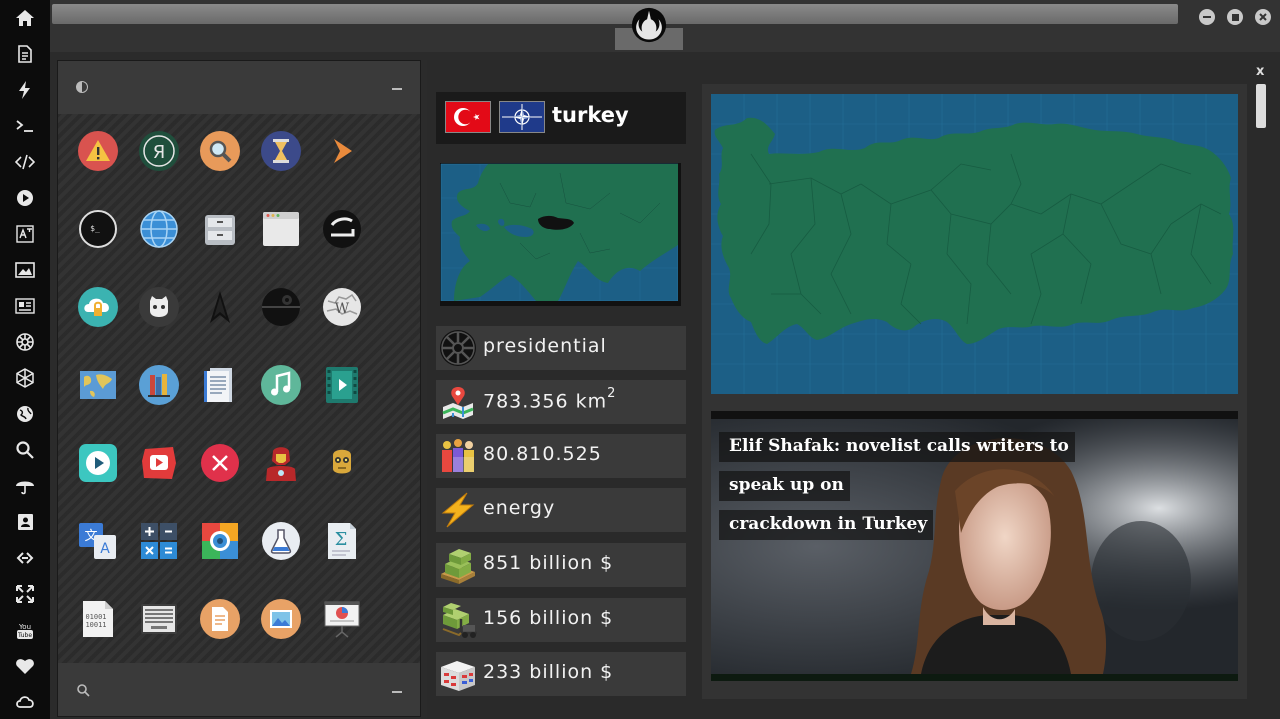 The width and height of the screenshot is (1280, 719). I want to click on document-icon, so click(25, 54).